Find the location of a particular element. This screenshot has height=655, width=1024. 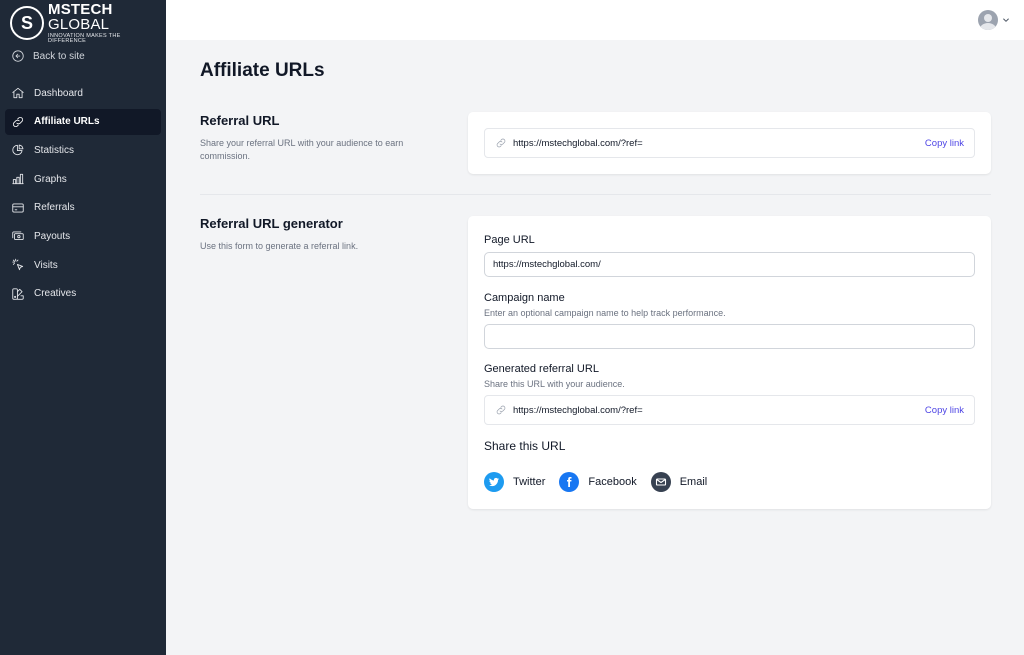

section-divider is located at coordinates (595, 194).